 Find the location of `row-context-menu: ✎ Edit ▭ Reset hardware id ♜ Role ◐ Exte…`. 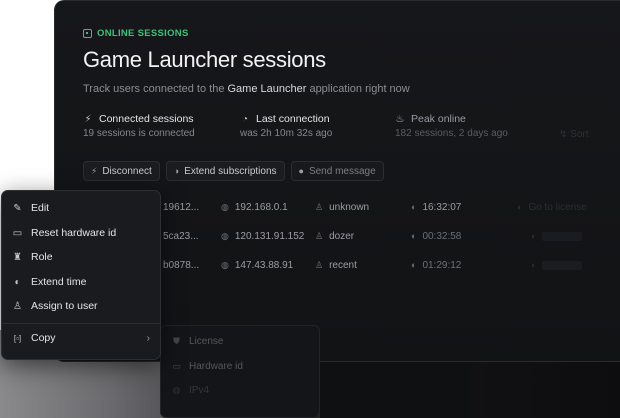

row-context-menu: ✎ Edit ▭ Reset hardware id ♜ Role ◐ Exte… is located at coordinates (81, 275).